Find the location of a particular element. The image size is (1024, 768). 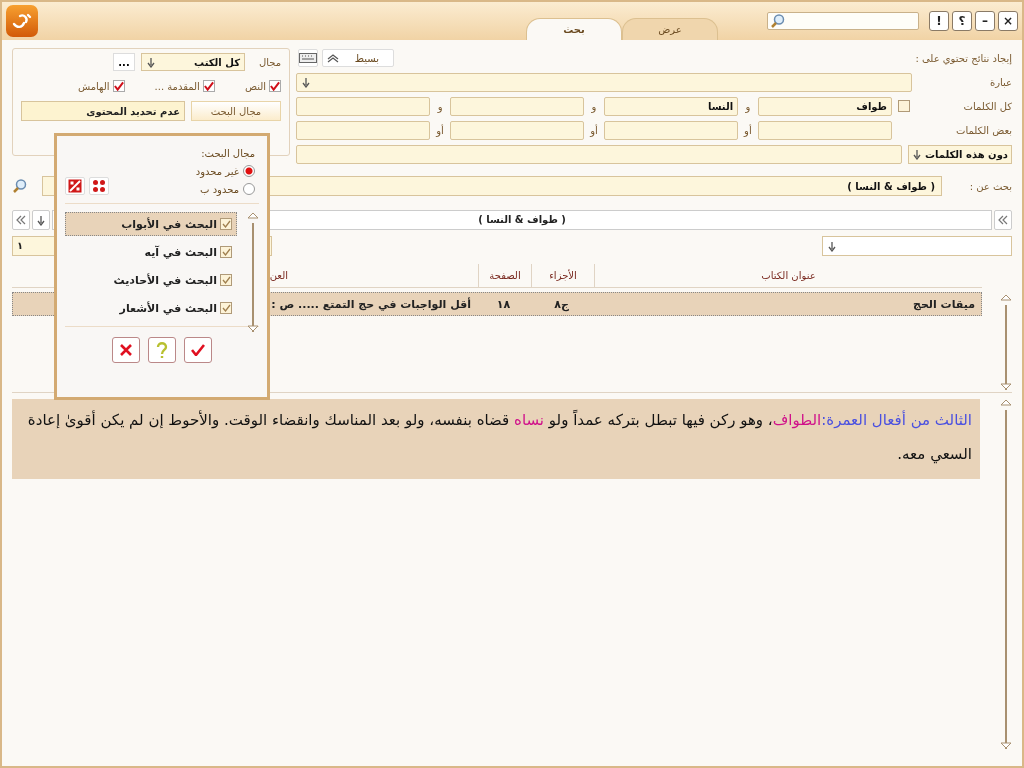

radio-label: محدود ب is located at coordinates (219, 189).